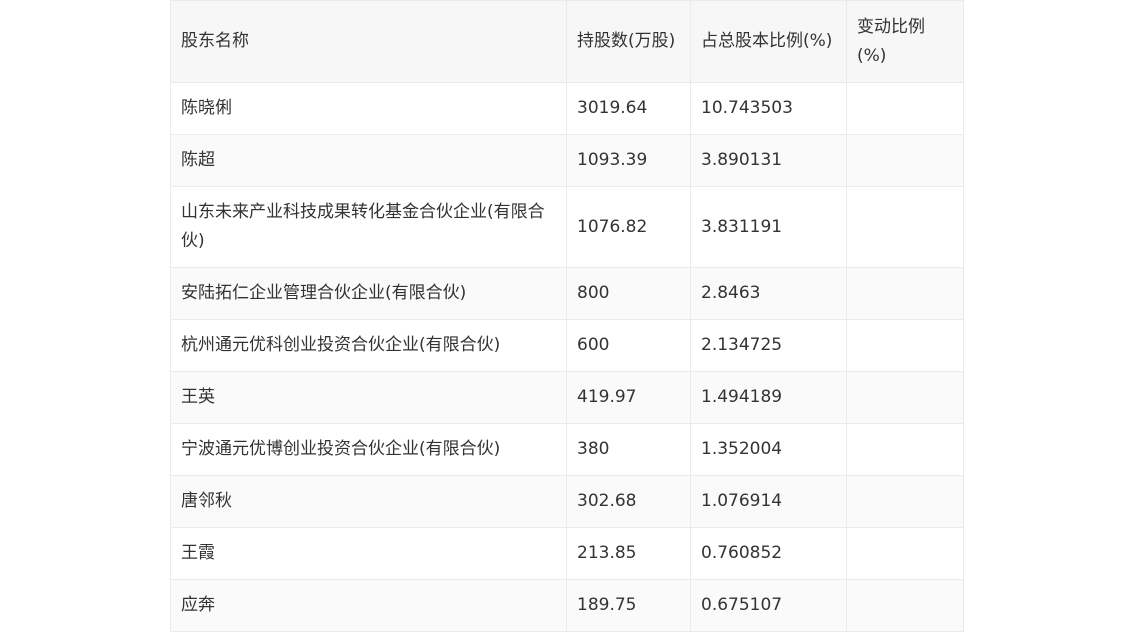  I want to click on cell-ratio: 1.076914, so click(768, 501).